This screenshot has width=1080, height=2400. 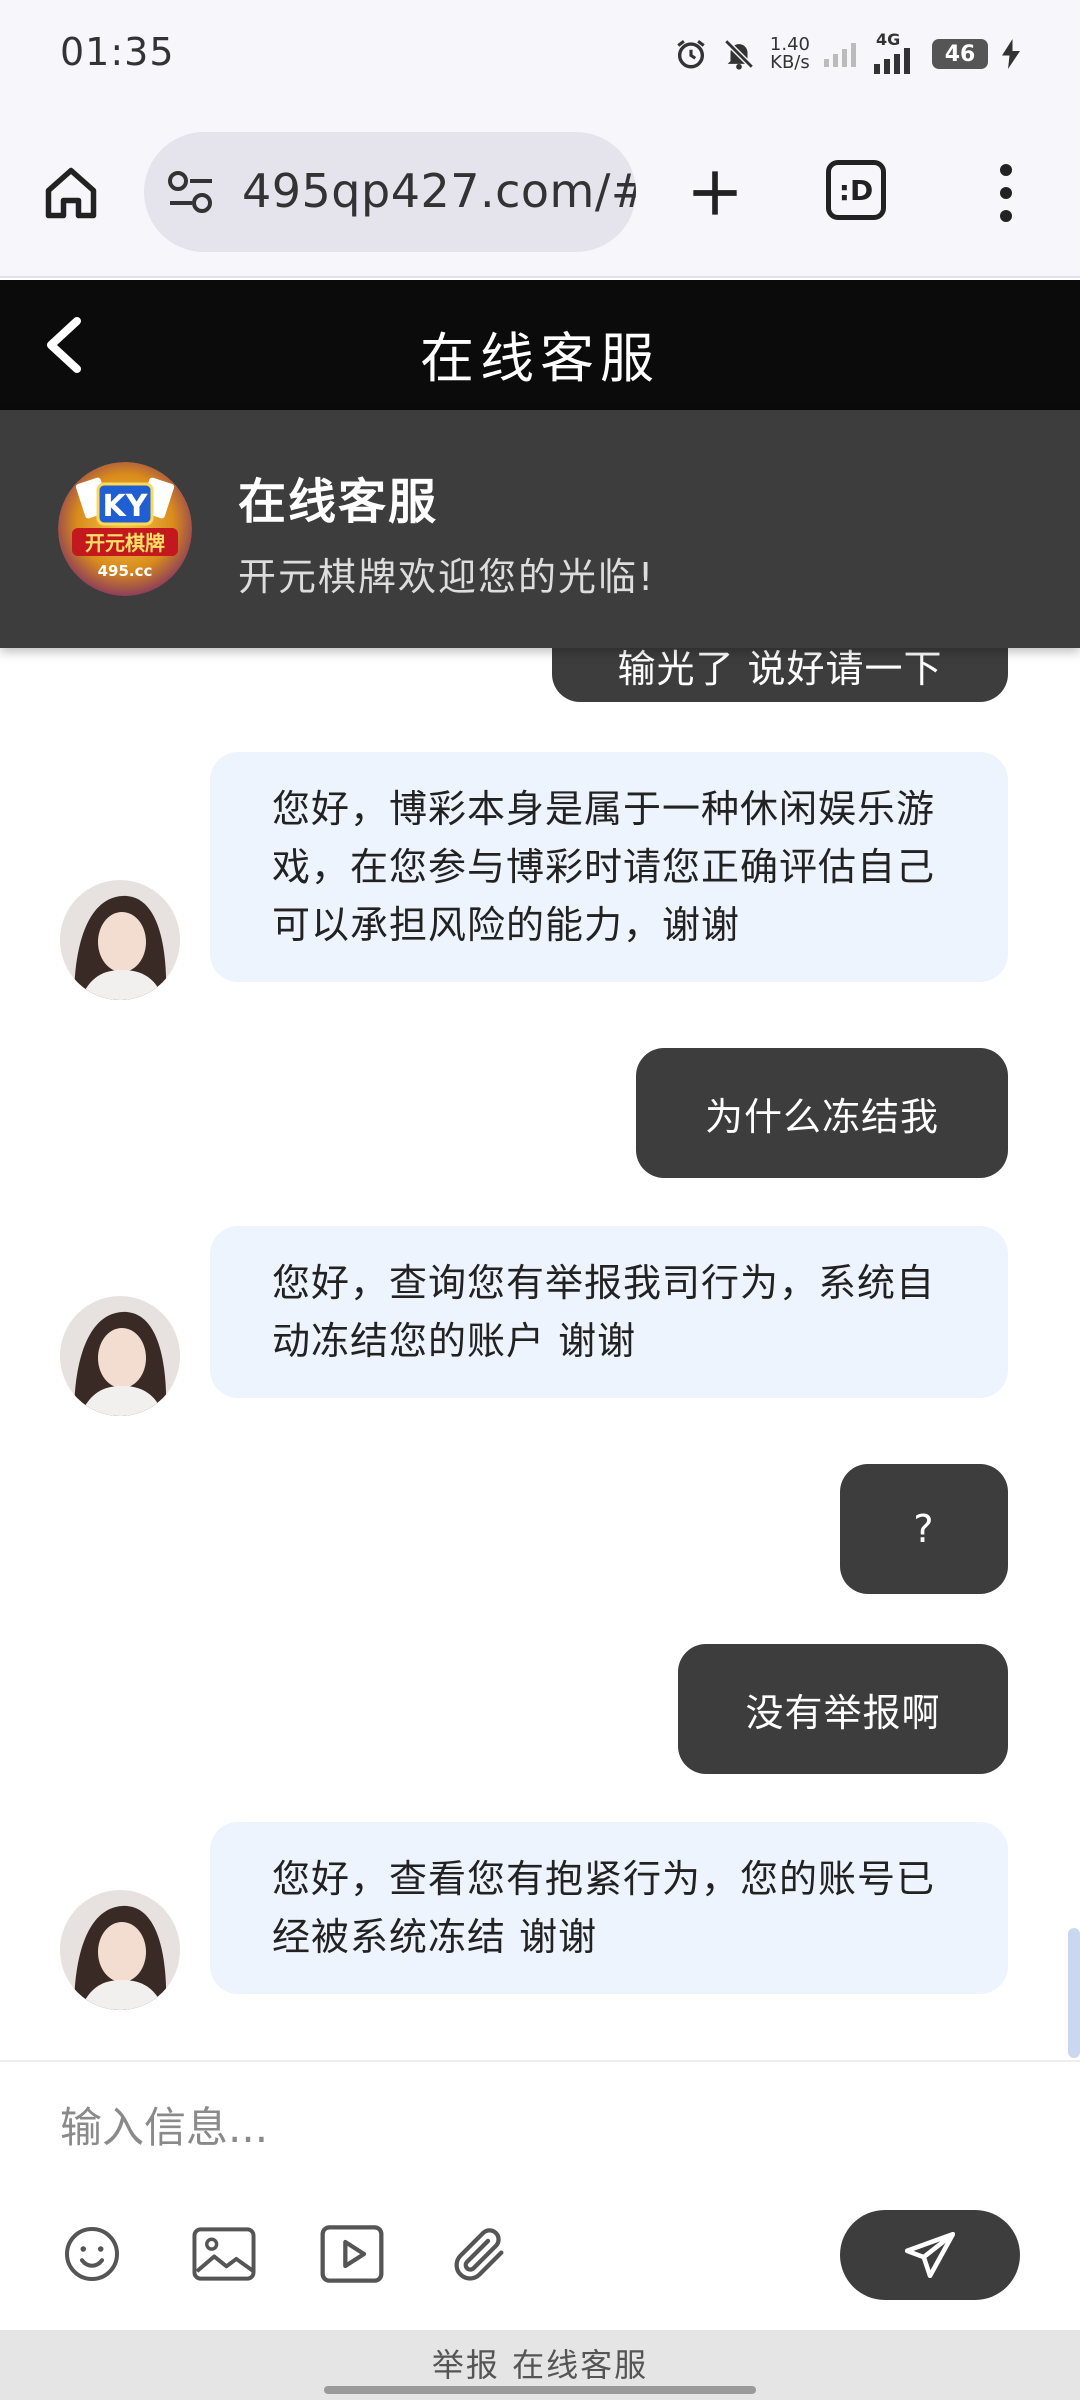 I want to click on service-banner: KY 开元棋牌 495.cc 在线客服 开元棋牌欢迎您的光临!, so click(x=540, y=529).